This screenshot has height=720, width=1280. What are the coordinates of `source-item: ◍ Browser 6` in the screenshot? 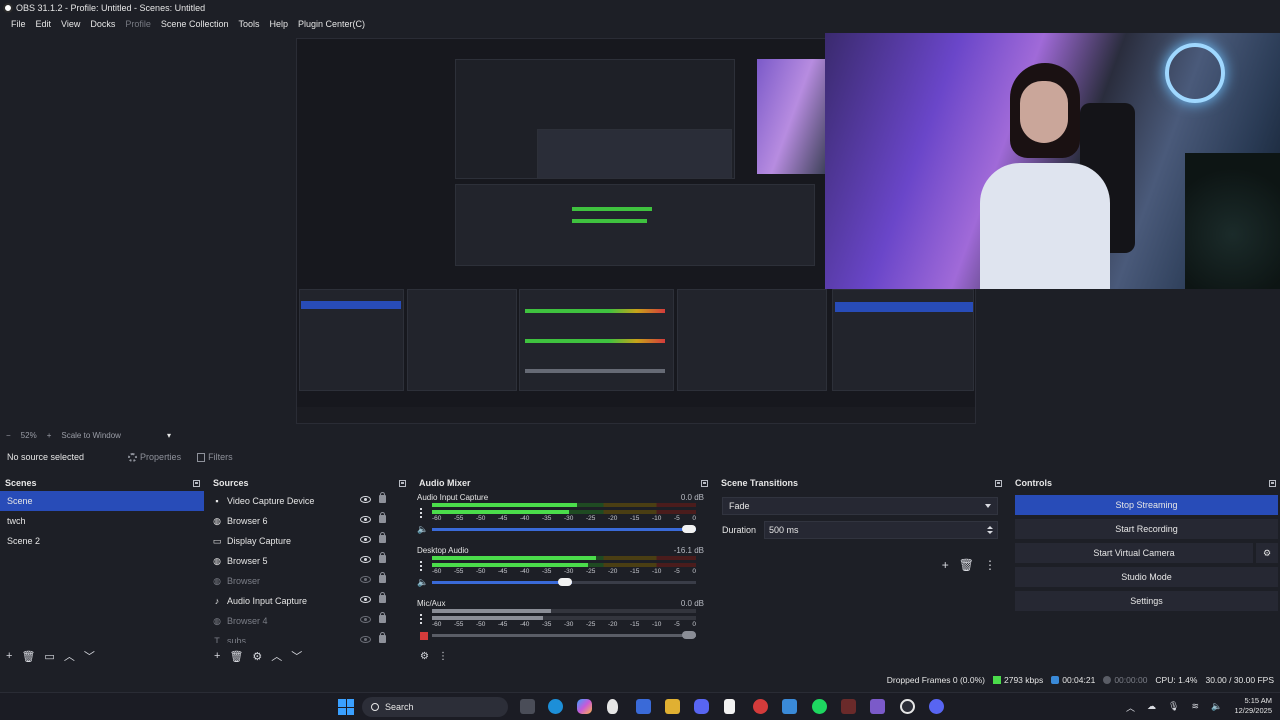 It's located at (309, 521).